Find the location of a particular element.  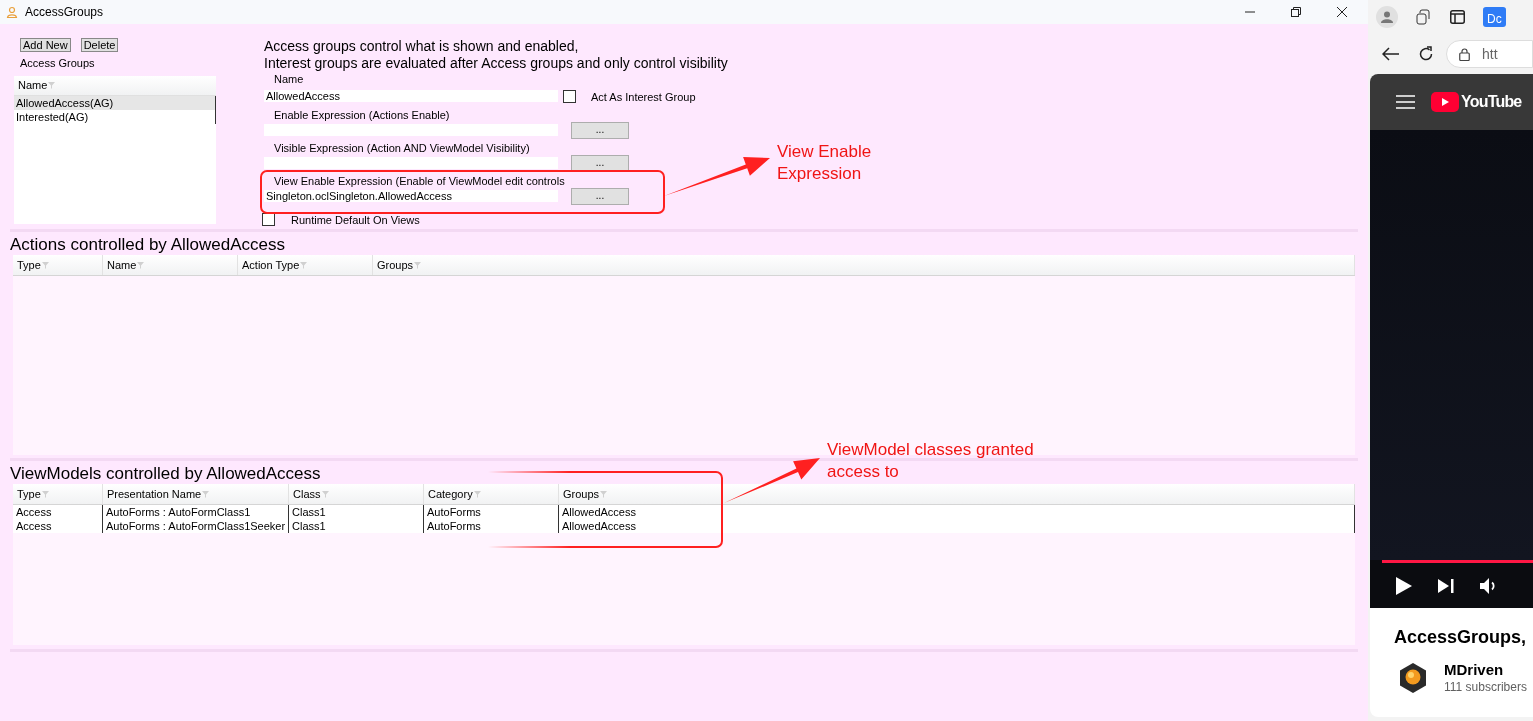

description-text: Access groups control what is shown and enabled, is located at coordinates (422, 46).